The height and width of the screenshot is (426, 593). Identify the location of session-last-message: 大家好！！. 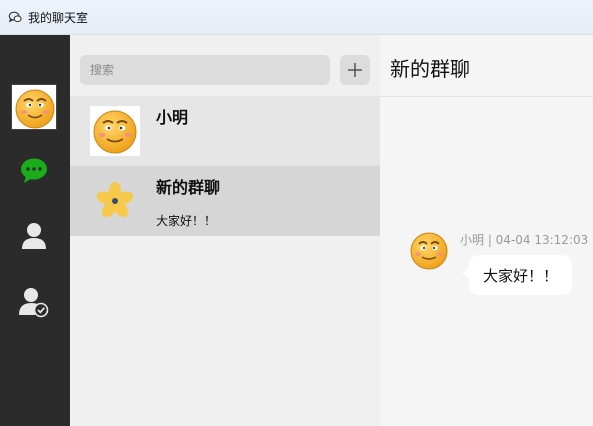
(186, 221).